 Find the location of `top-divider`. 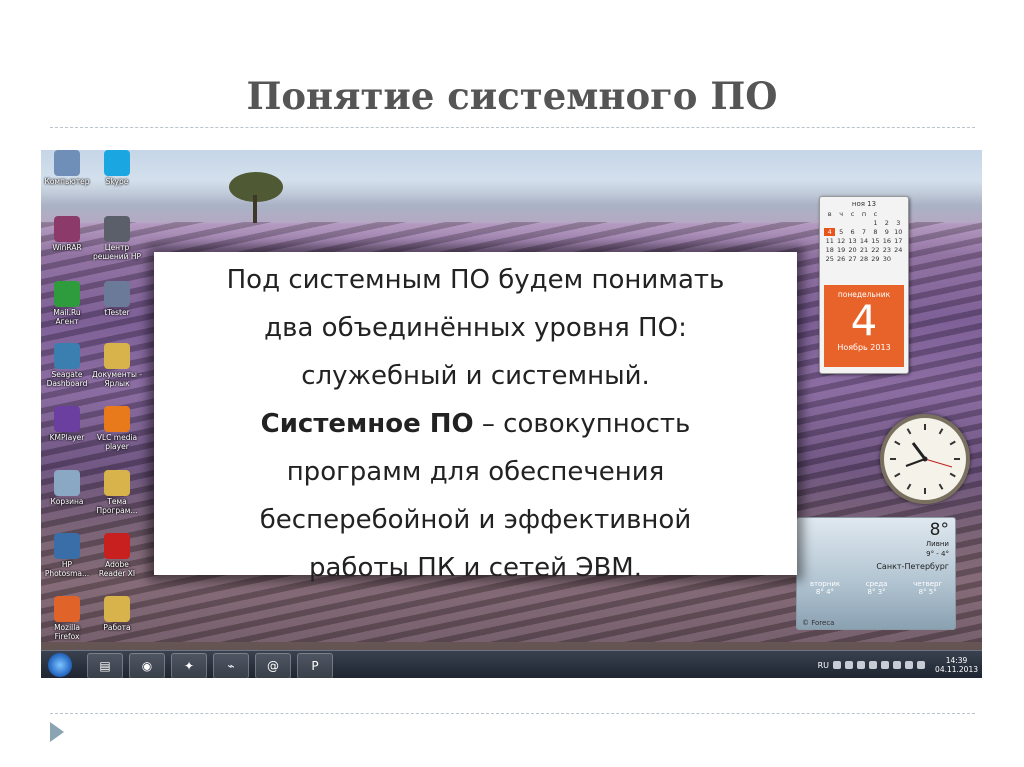

top-divider is located at coordinates (512, 127).